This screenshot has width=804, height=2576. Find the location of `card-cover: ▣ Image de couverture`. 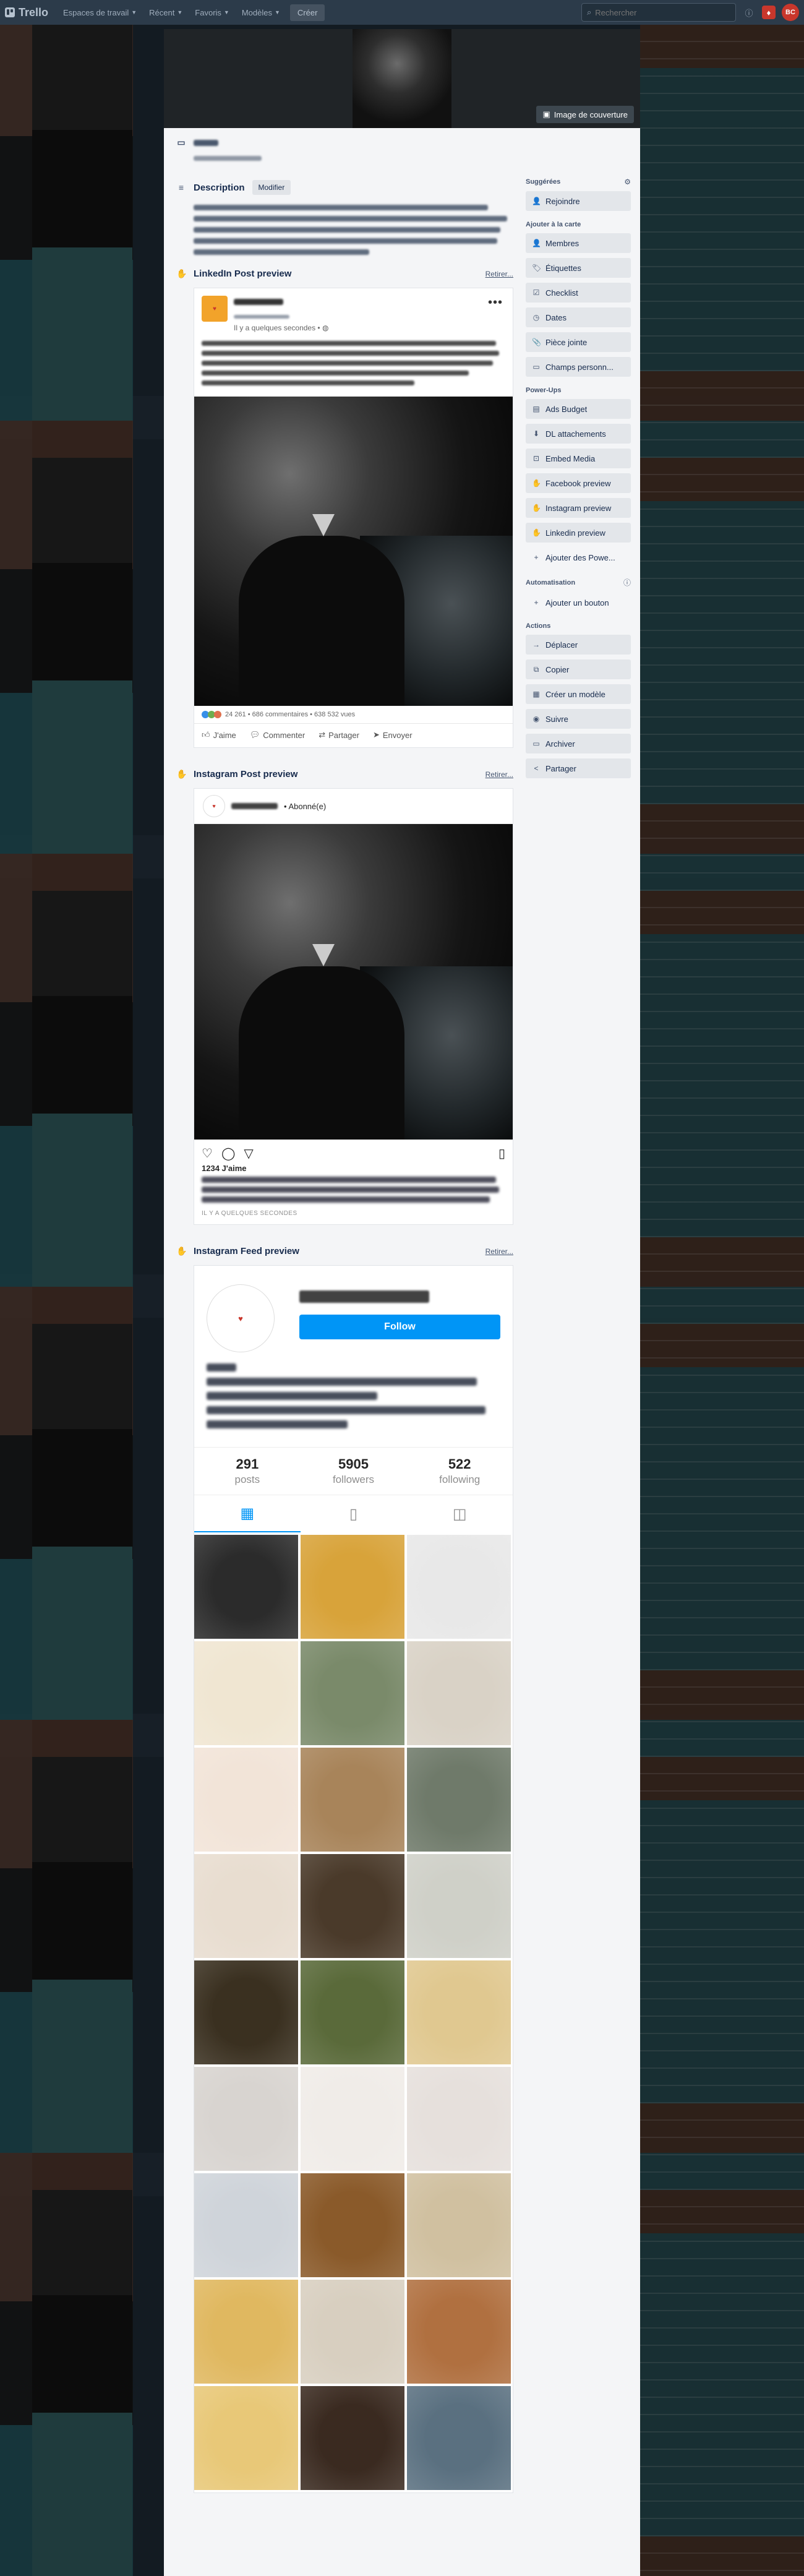

card-cover: ▣ Image de couverture is located at coordinates (402, 78).